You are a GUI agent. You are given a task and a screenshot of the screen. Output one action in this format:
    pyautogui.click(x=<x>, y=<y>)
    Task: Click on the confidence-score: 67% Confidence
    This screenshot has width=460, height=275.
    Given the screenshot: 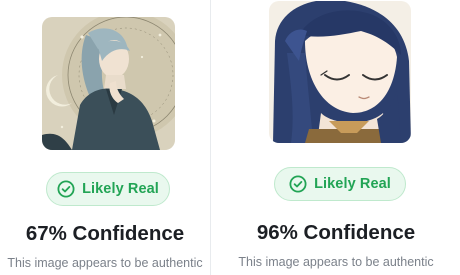 What is the action you would take?
    pyautogui.click(x=105, y=233)
    